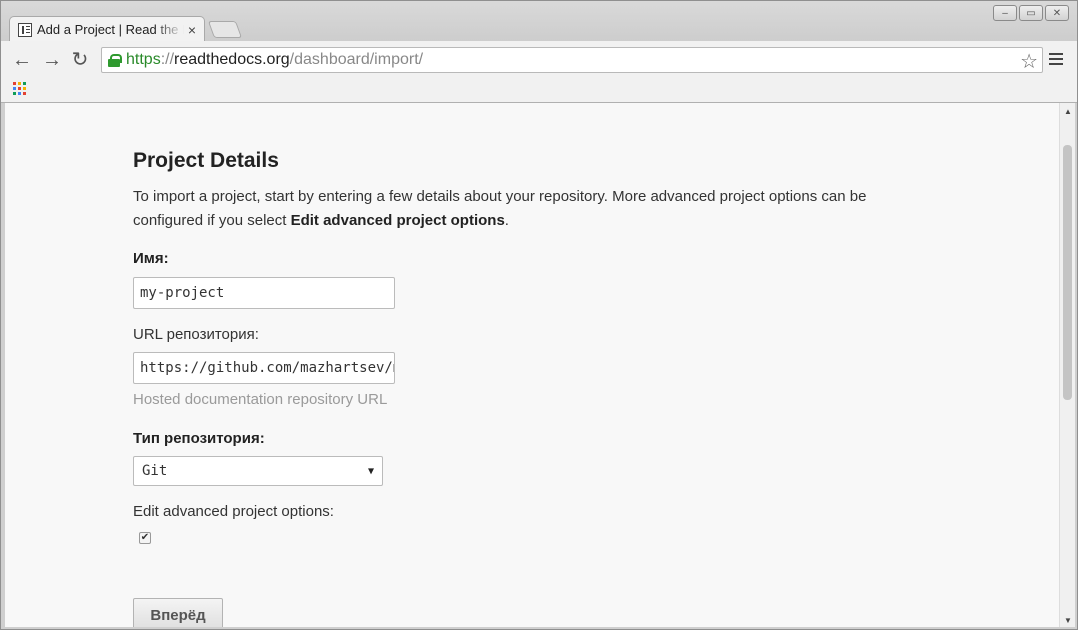  What do you see at coordinates (206, 160) in the screenshot?
I see `page-title: Project Details` at bounding box center [206, 160].